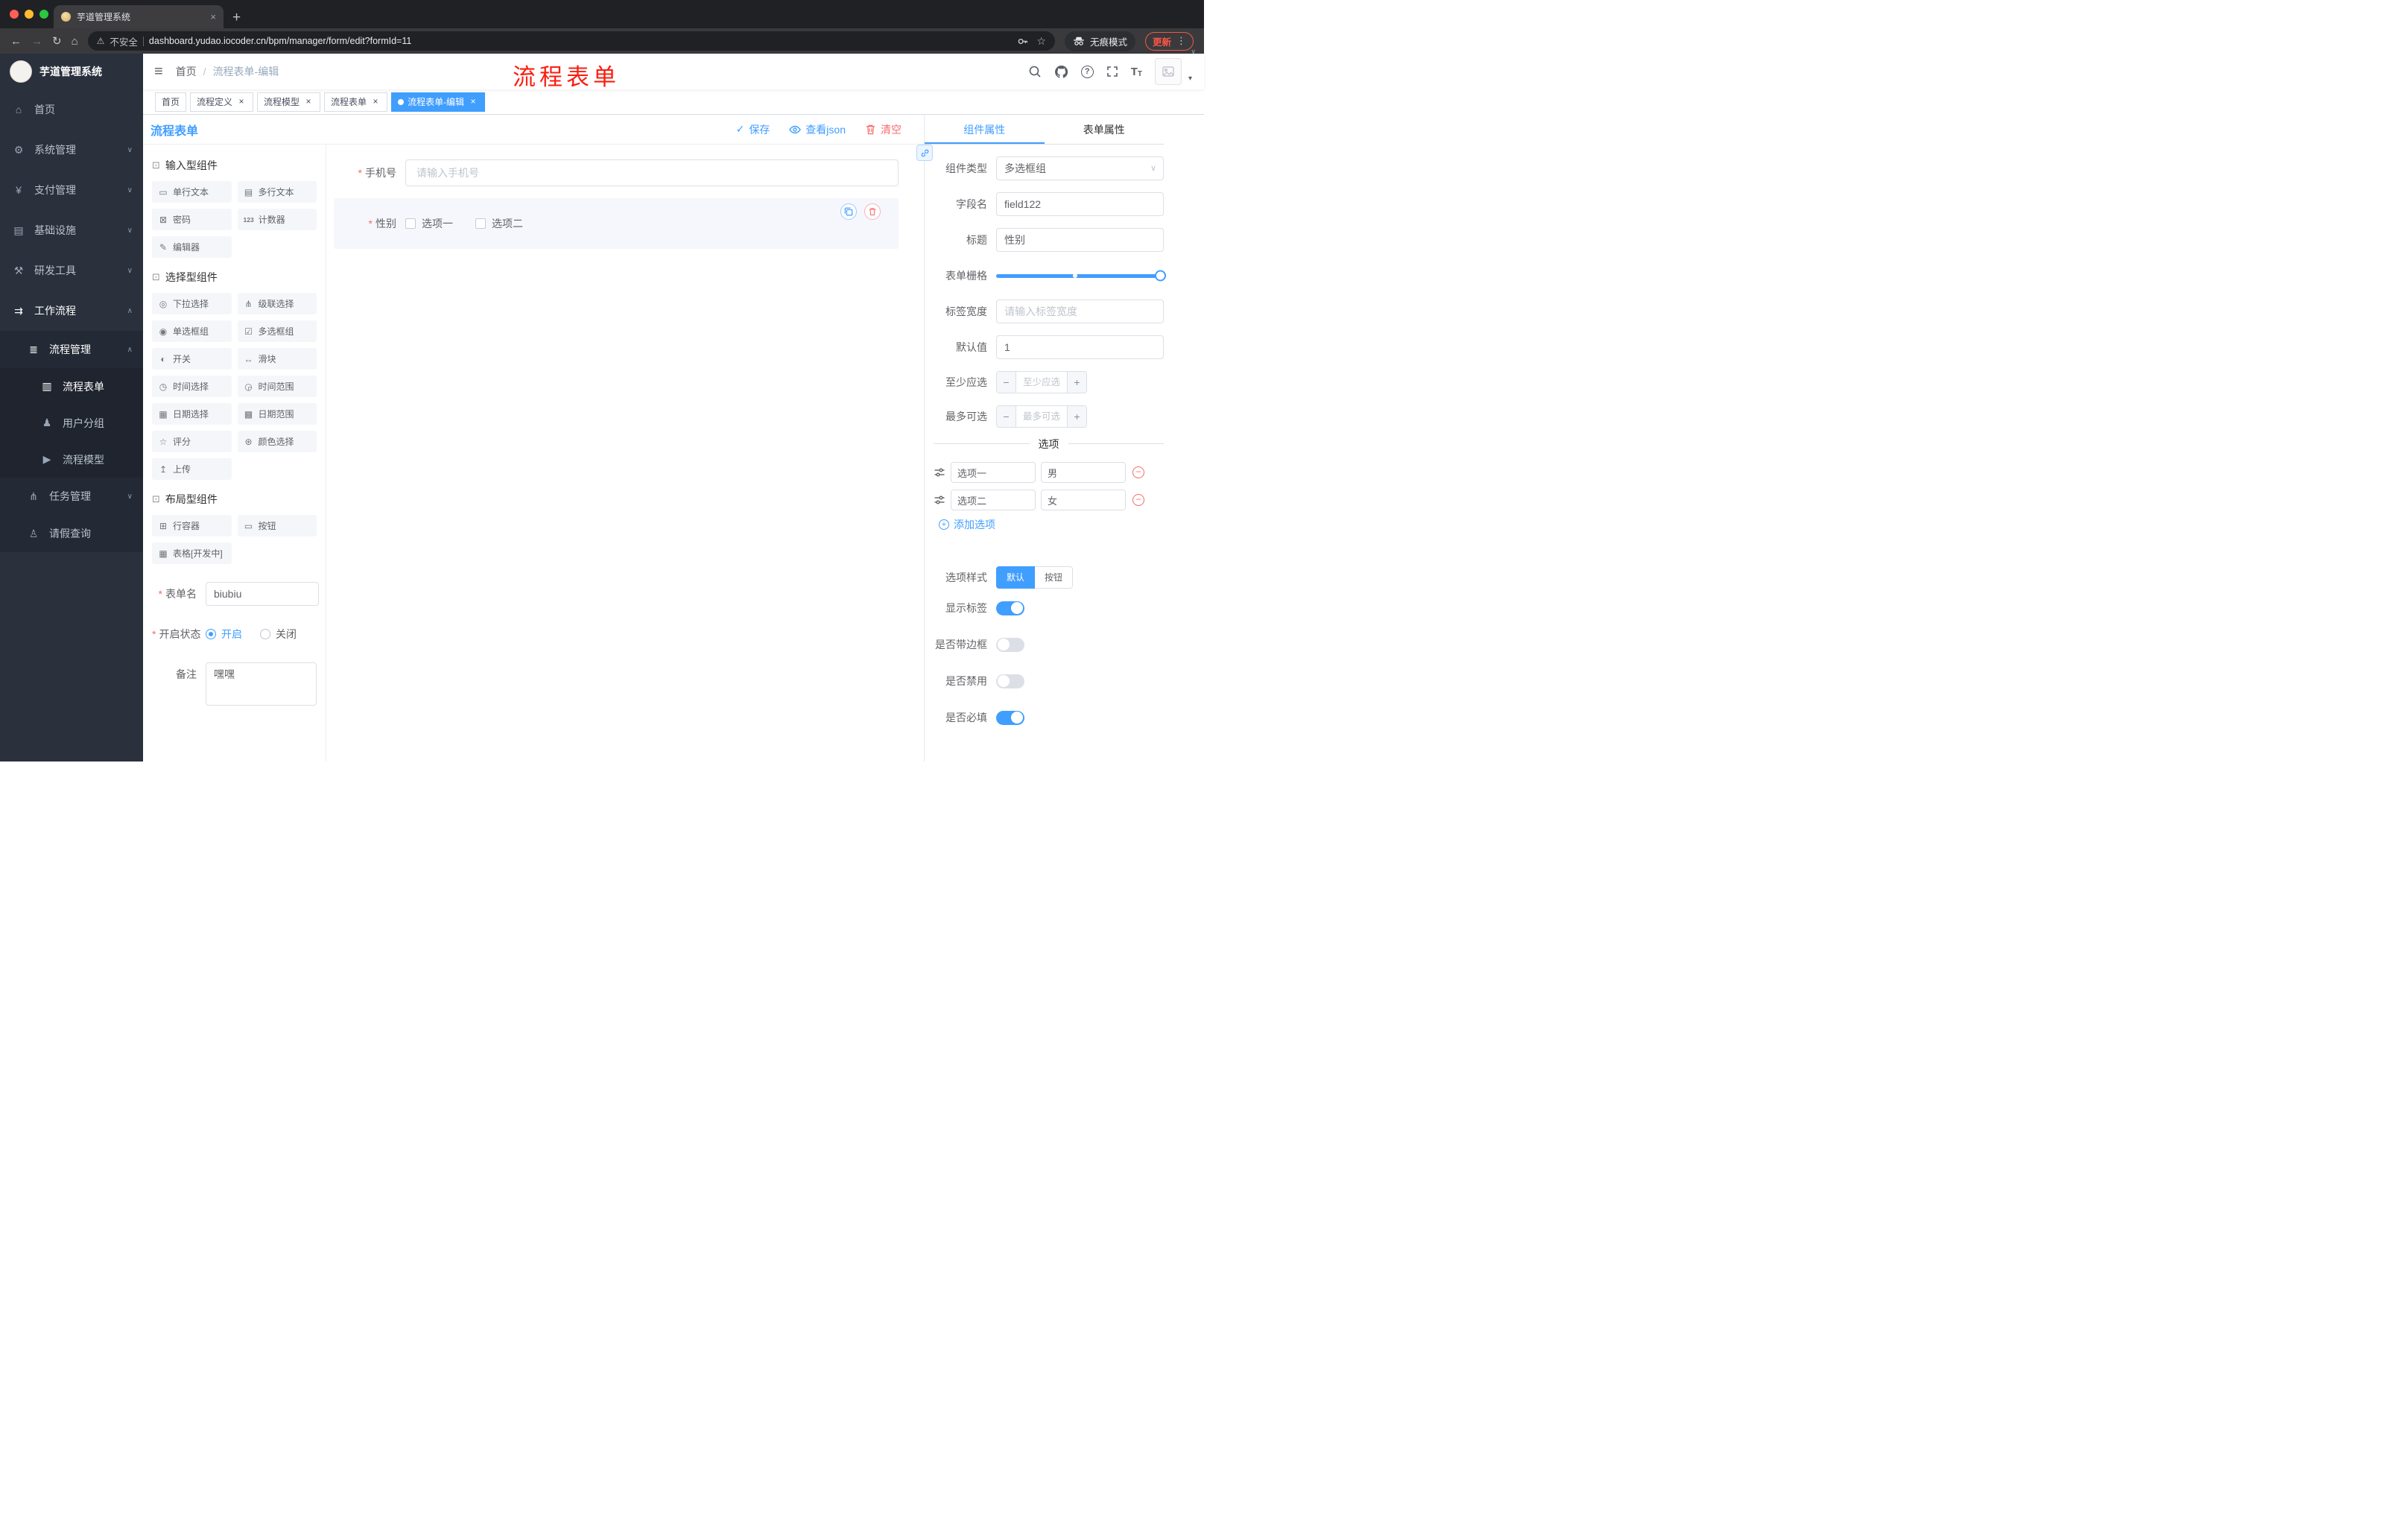  I want to click on sidebar-item-task-management: ⋔ 任务管理 ∨, so click(71, 497).